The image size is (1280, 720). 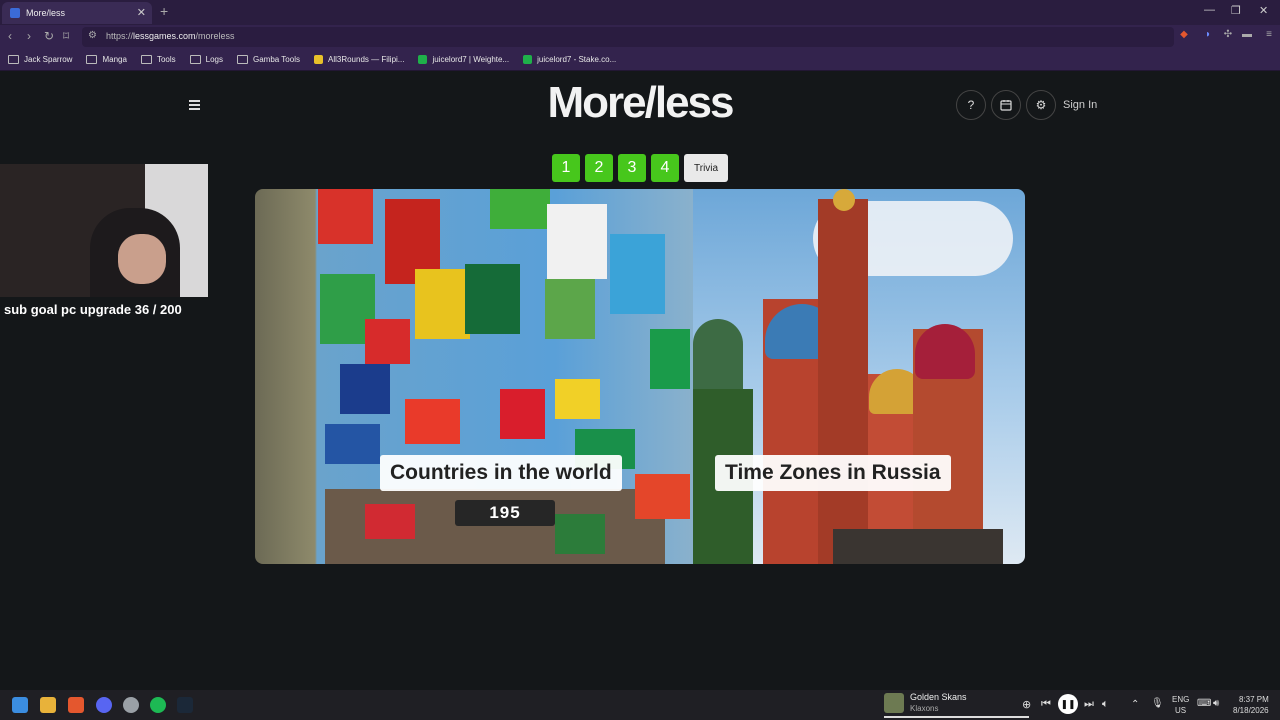 I want to click on hamburger-menu-icon: ≡, so click(x=1269, y=36).